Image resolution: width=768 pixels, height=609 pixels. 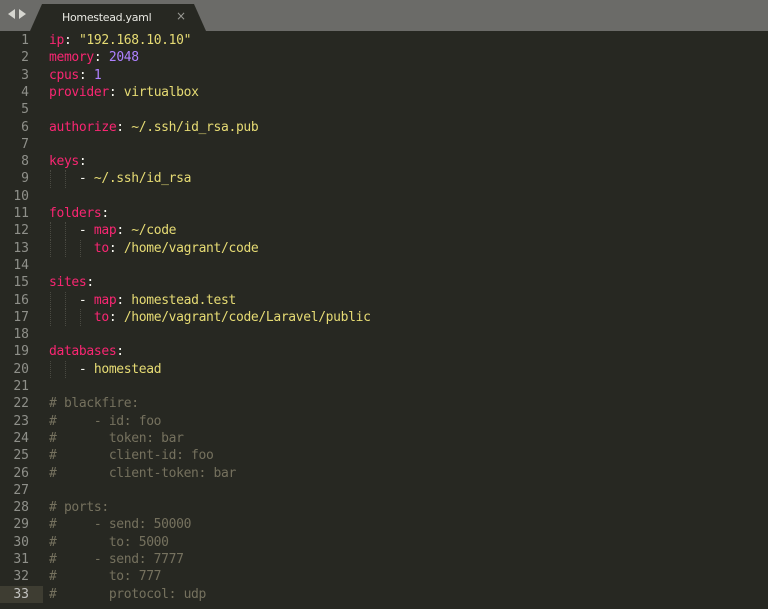 I want to click on code-text: # - id: foo, so click(x=105, y=421).